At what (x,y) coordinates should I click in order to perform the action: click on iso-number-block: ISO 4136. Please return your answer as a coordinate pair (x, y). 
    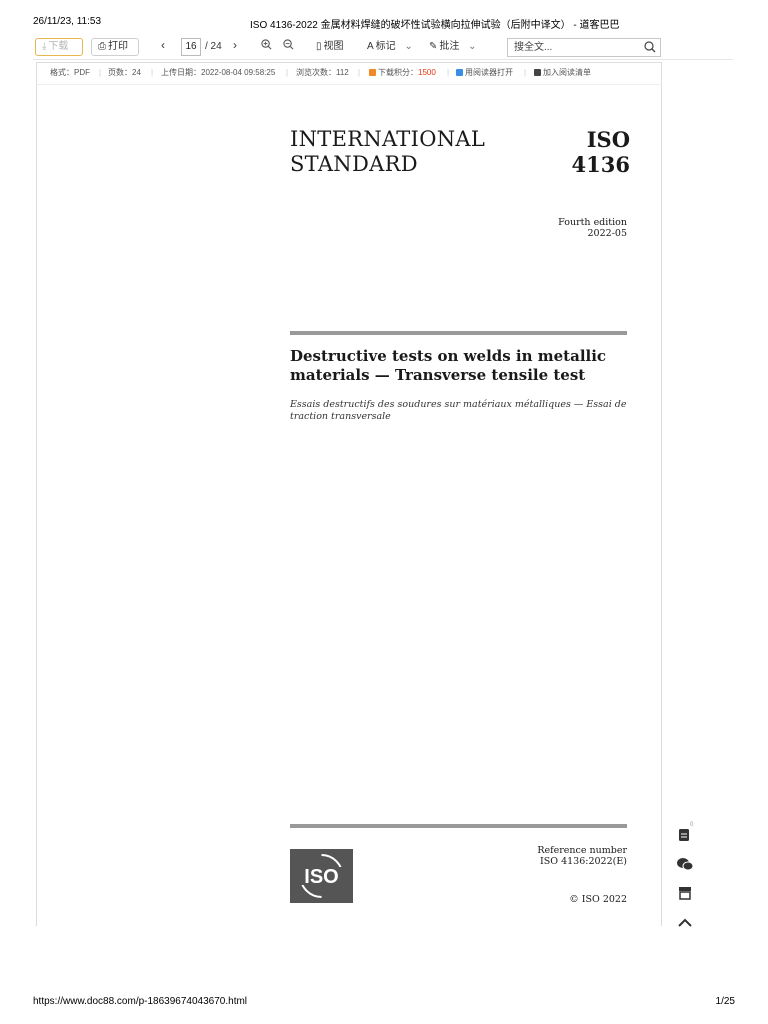
    Looking at the image, I should click on (595, 152).